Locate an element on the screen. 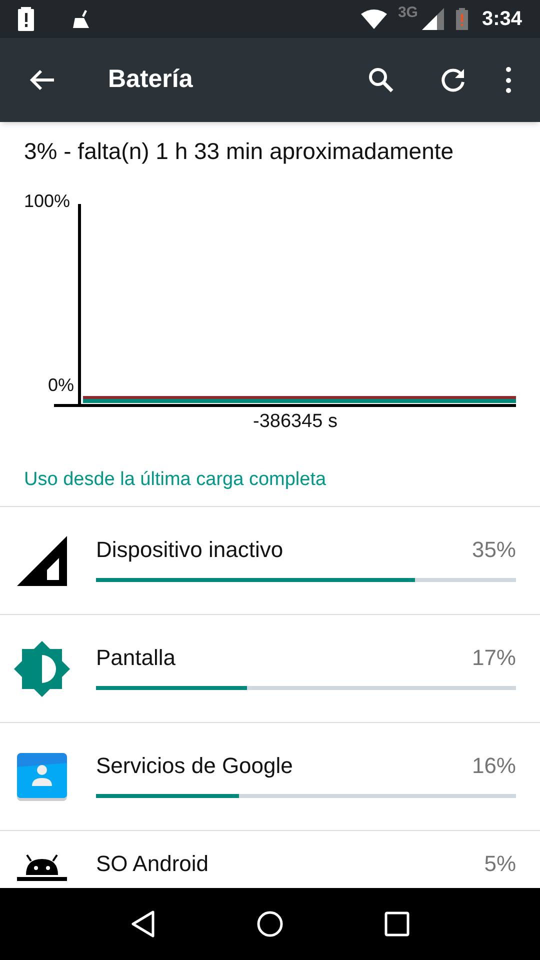 The image size is (540, 960). contact-card-icon is located at coordinates (42, 776).